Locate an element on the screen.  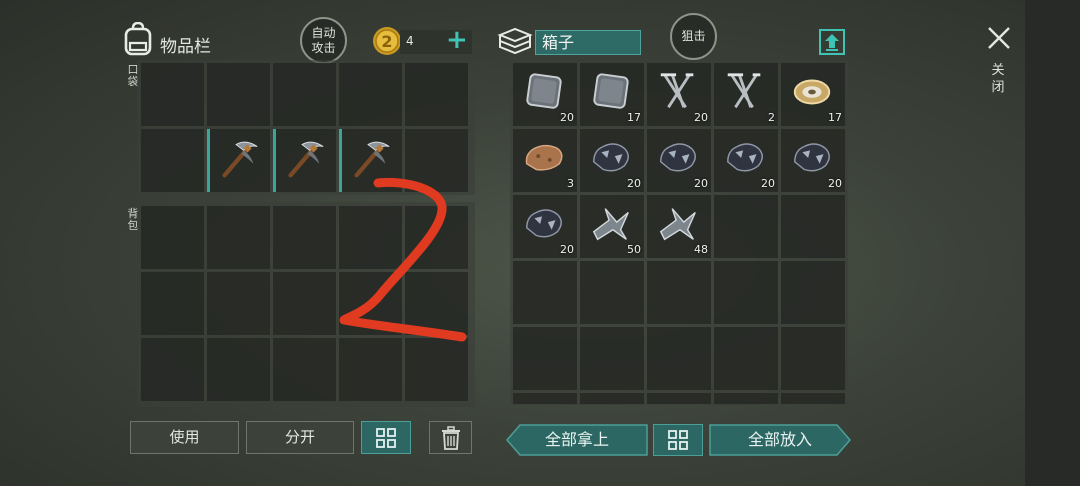
inventory-slot-metal-scrap: 50 is located at coordinates (612, 226).